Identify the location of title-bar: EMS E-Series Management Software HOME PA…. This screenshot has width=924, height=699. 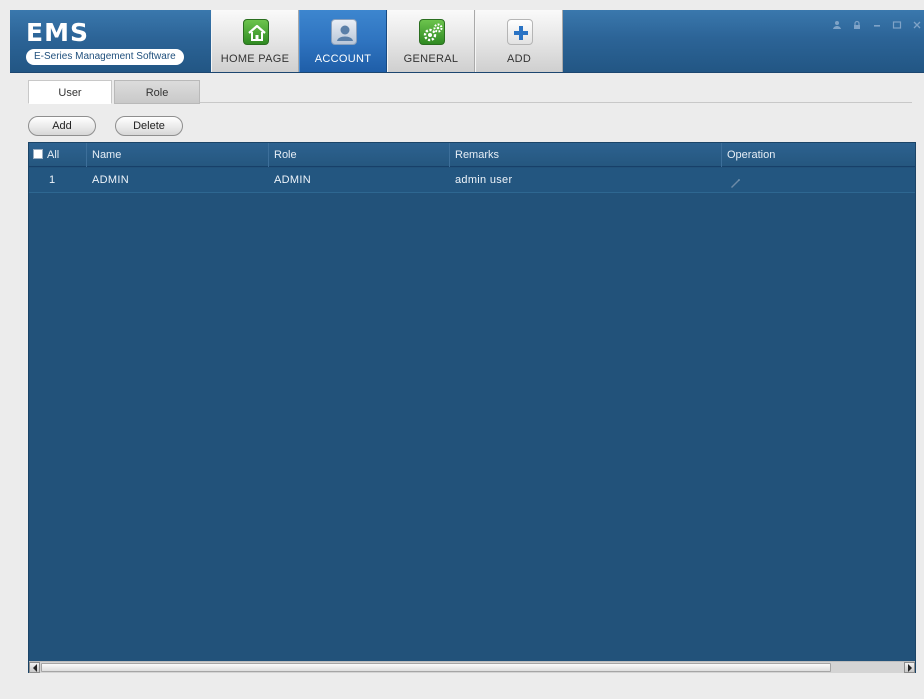
(467, 41).